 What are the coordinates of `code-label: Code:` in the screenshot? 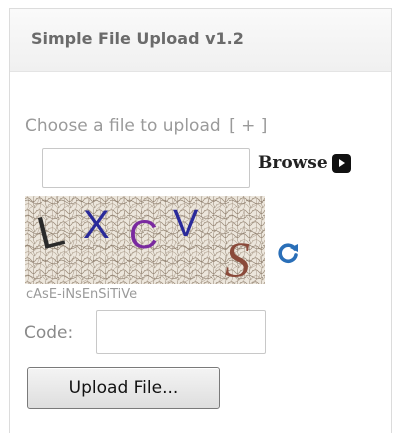 It's located at (49, 333).